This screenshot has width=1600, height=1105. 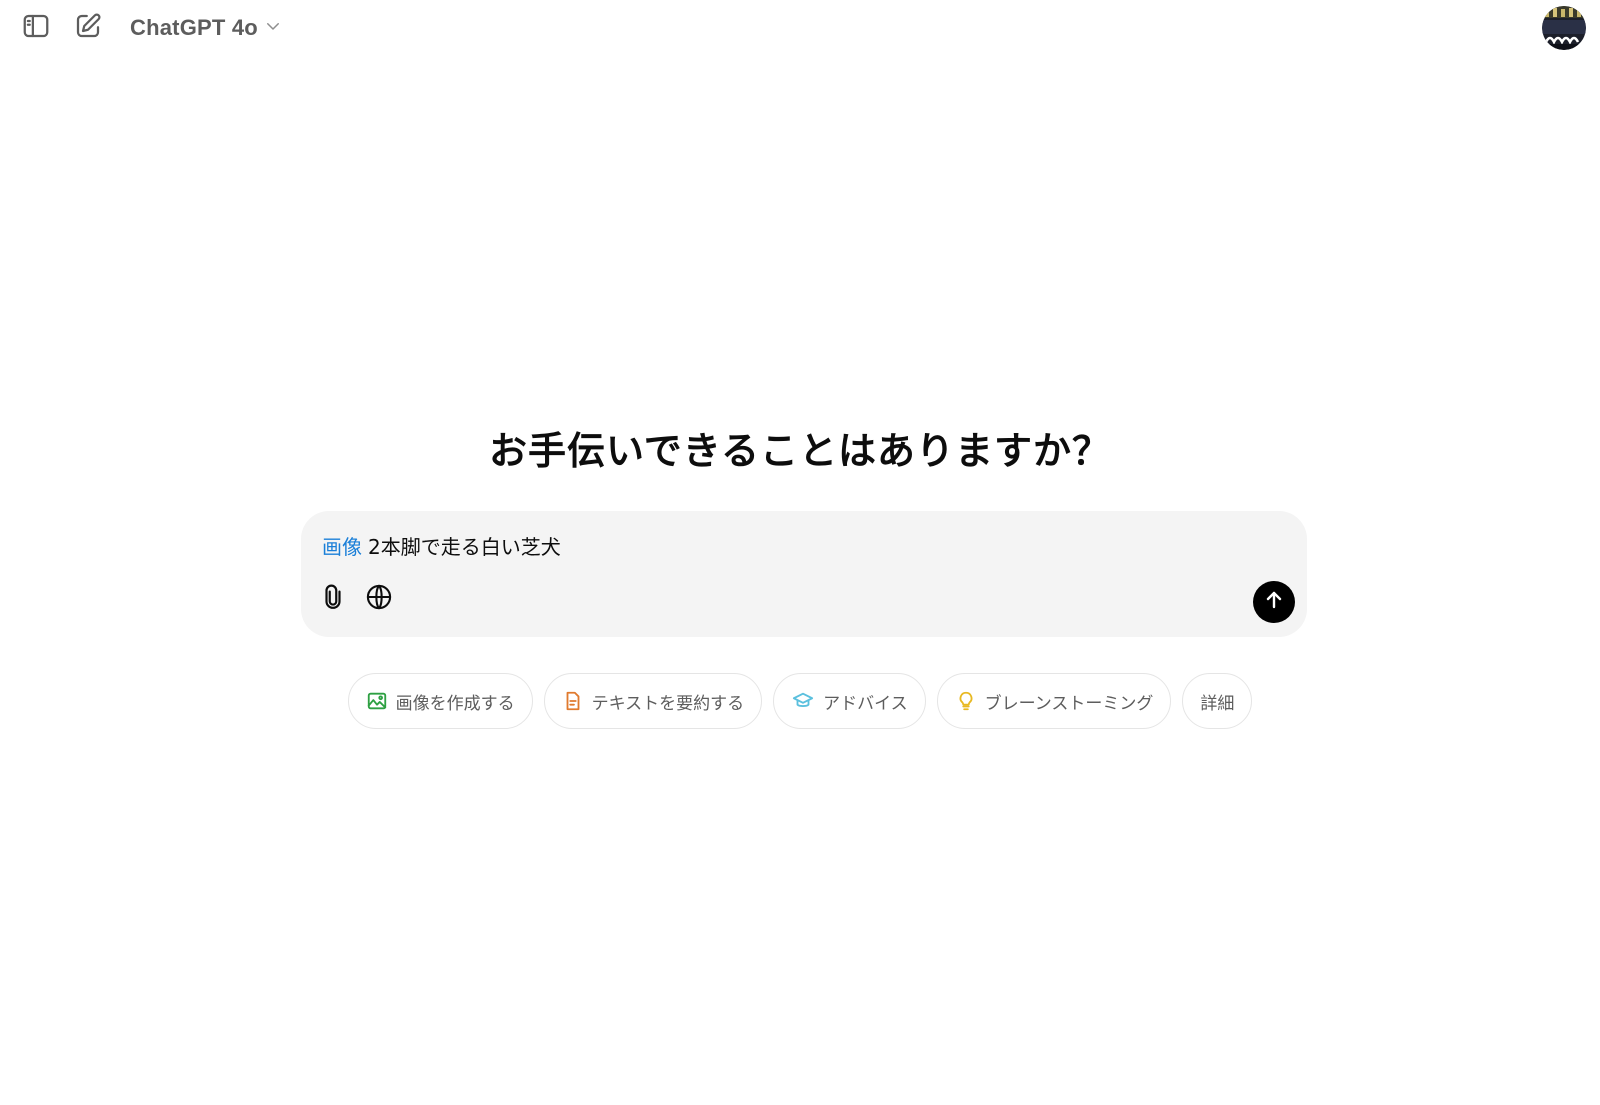 I want to click on suggestion-create-image: 画像を作成する, so click(x=440, y=701).